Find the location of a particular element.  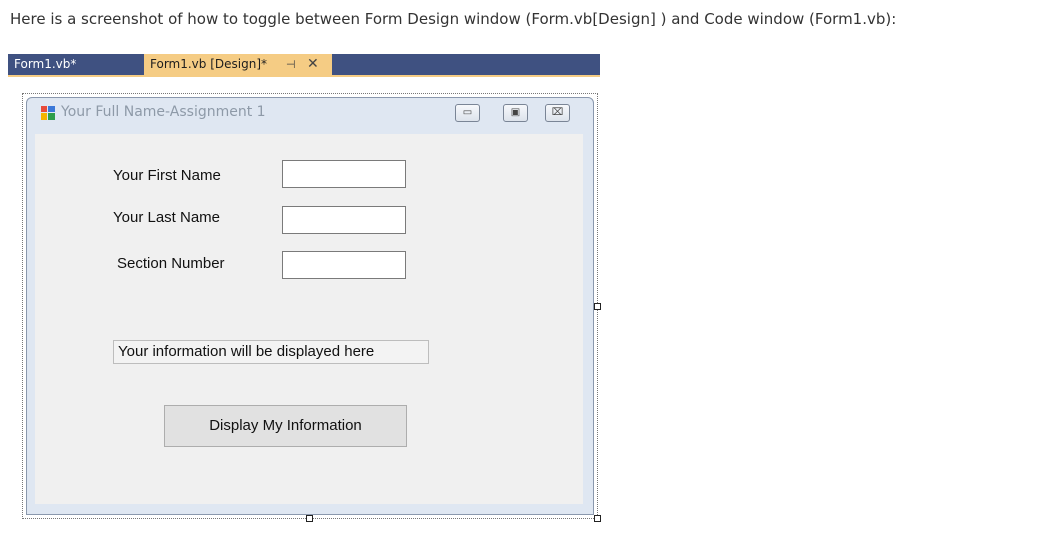

maximize-button: ▣ is located at coordinates (515, 113).